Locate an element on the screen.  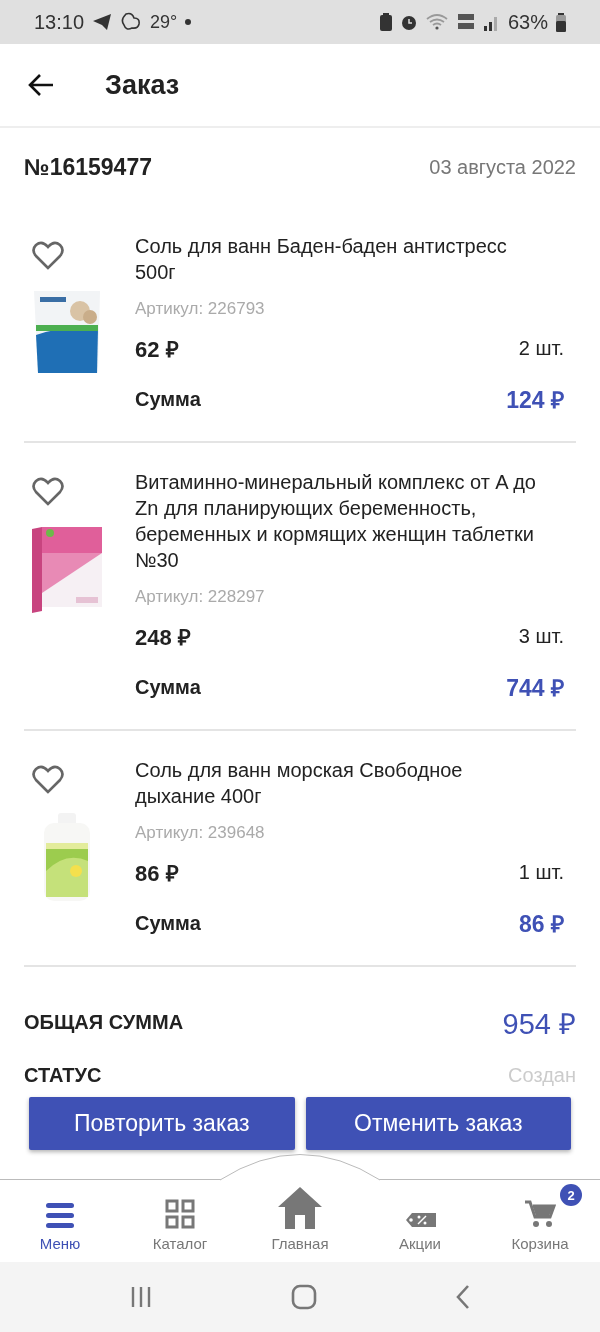
sum-value: 124 ₽ is located at coordinates (535, 400).